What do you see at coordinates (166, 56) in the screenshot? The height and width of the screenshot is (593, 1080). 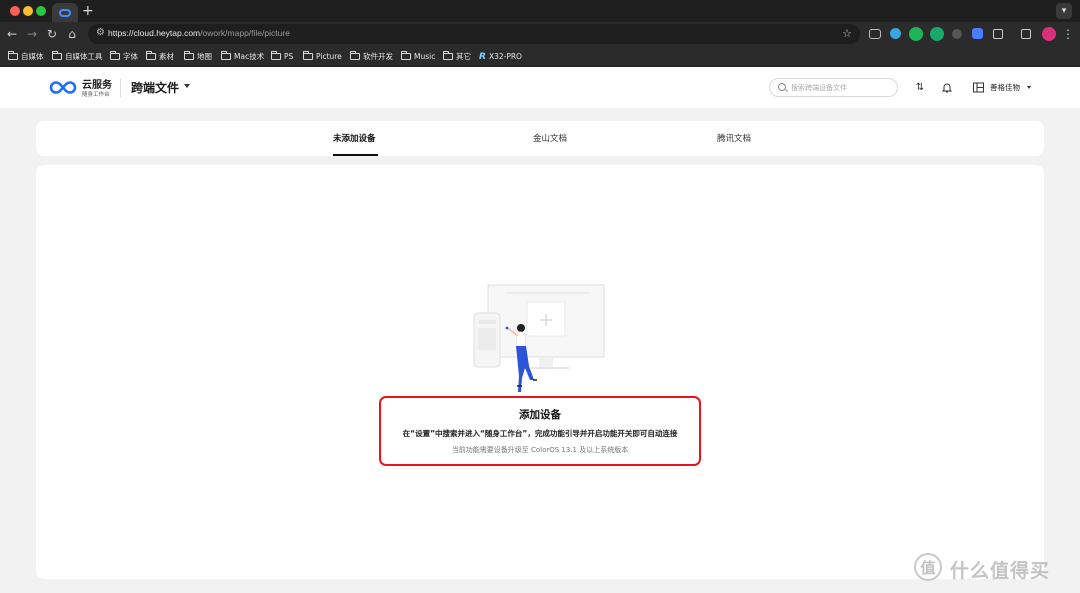 I see `bookmark-label: 素材` at bounding box center [166, 56].